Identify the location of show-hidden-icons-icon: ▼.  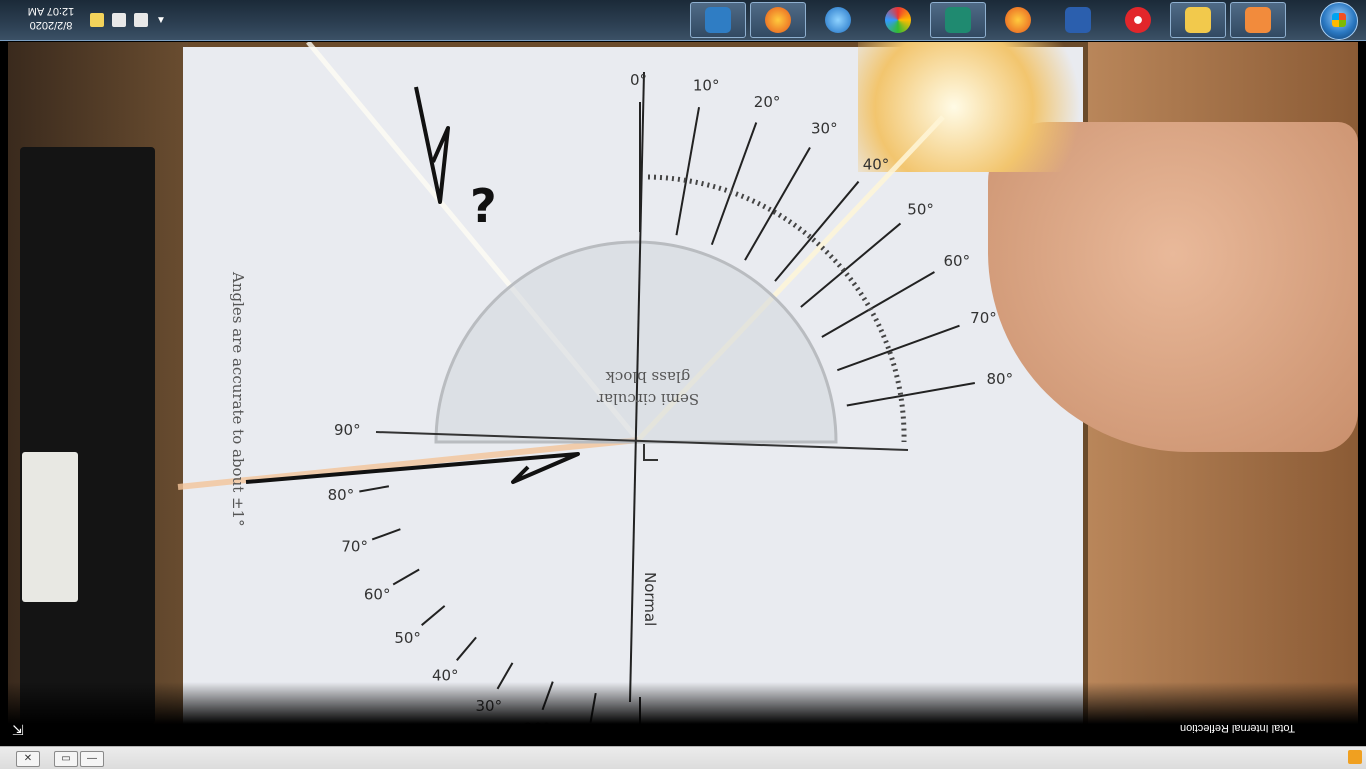
(161, 20).